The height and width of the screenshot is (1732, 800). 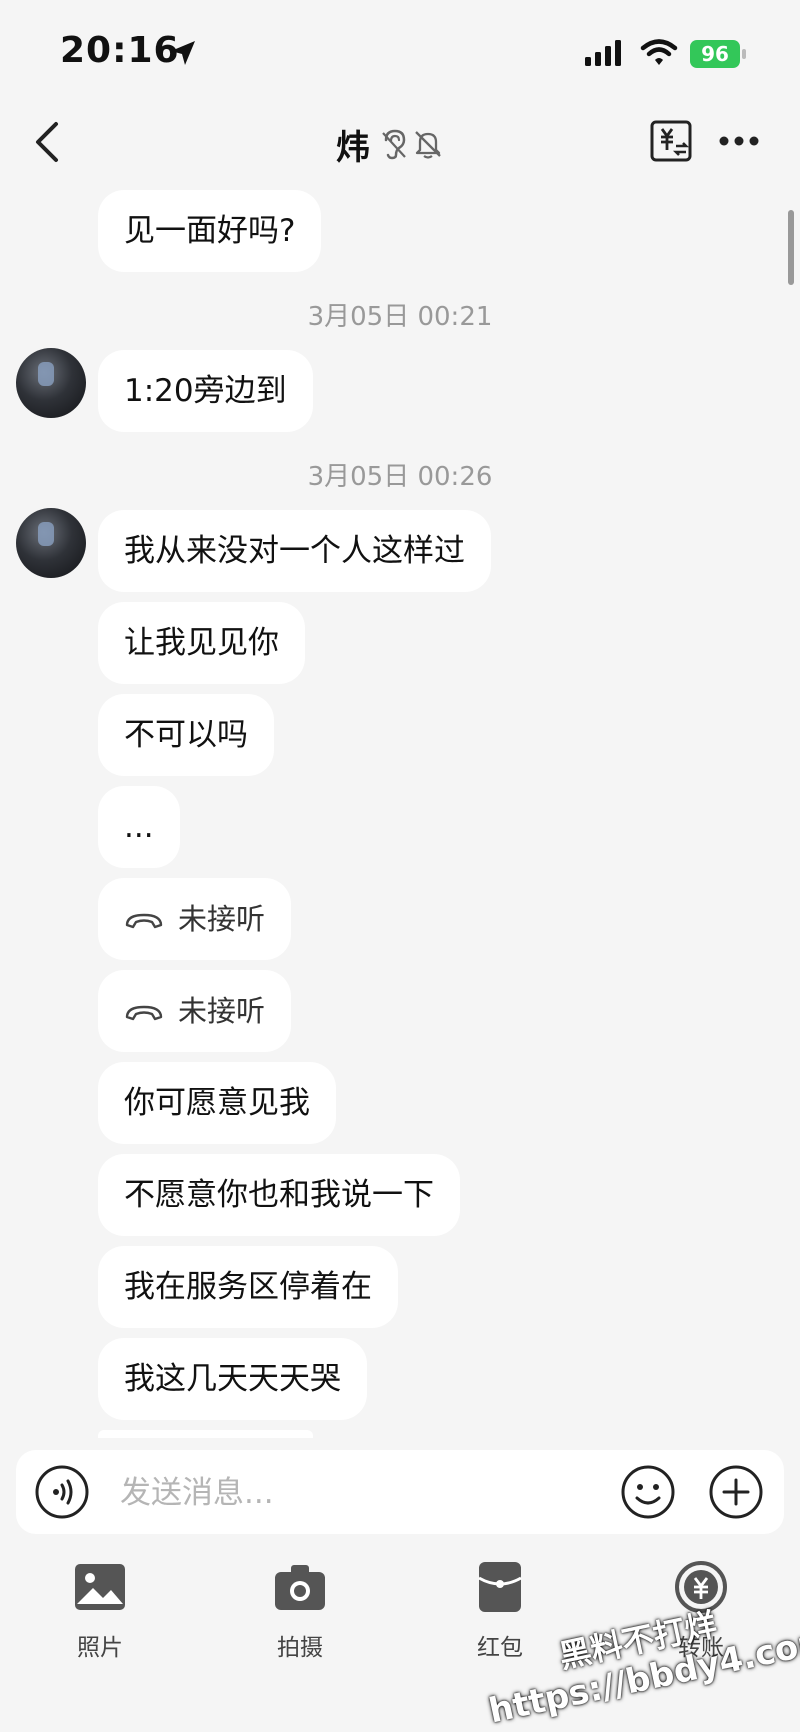 I want to click on emoji-icon, so click(x=648, y=1492).